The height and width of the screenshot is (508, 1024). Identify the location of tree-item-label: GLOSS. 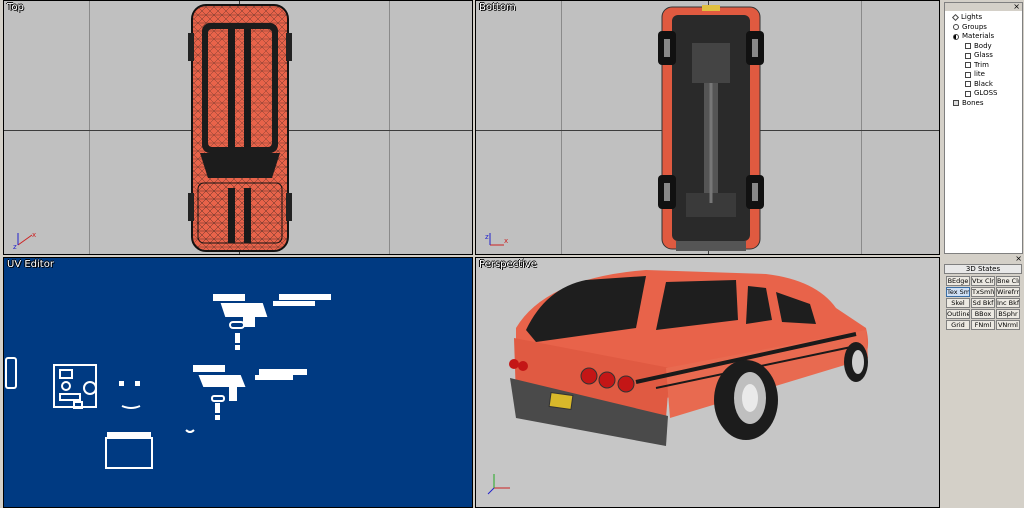
(986, 93).